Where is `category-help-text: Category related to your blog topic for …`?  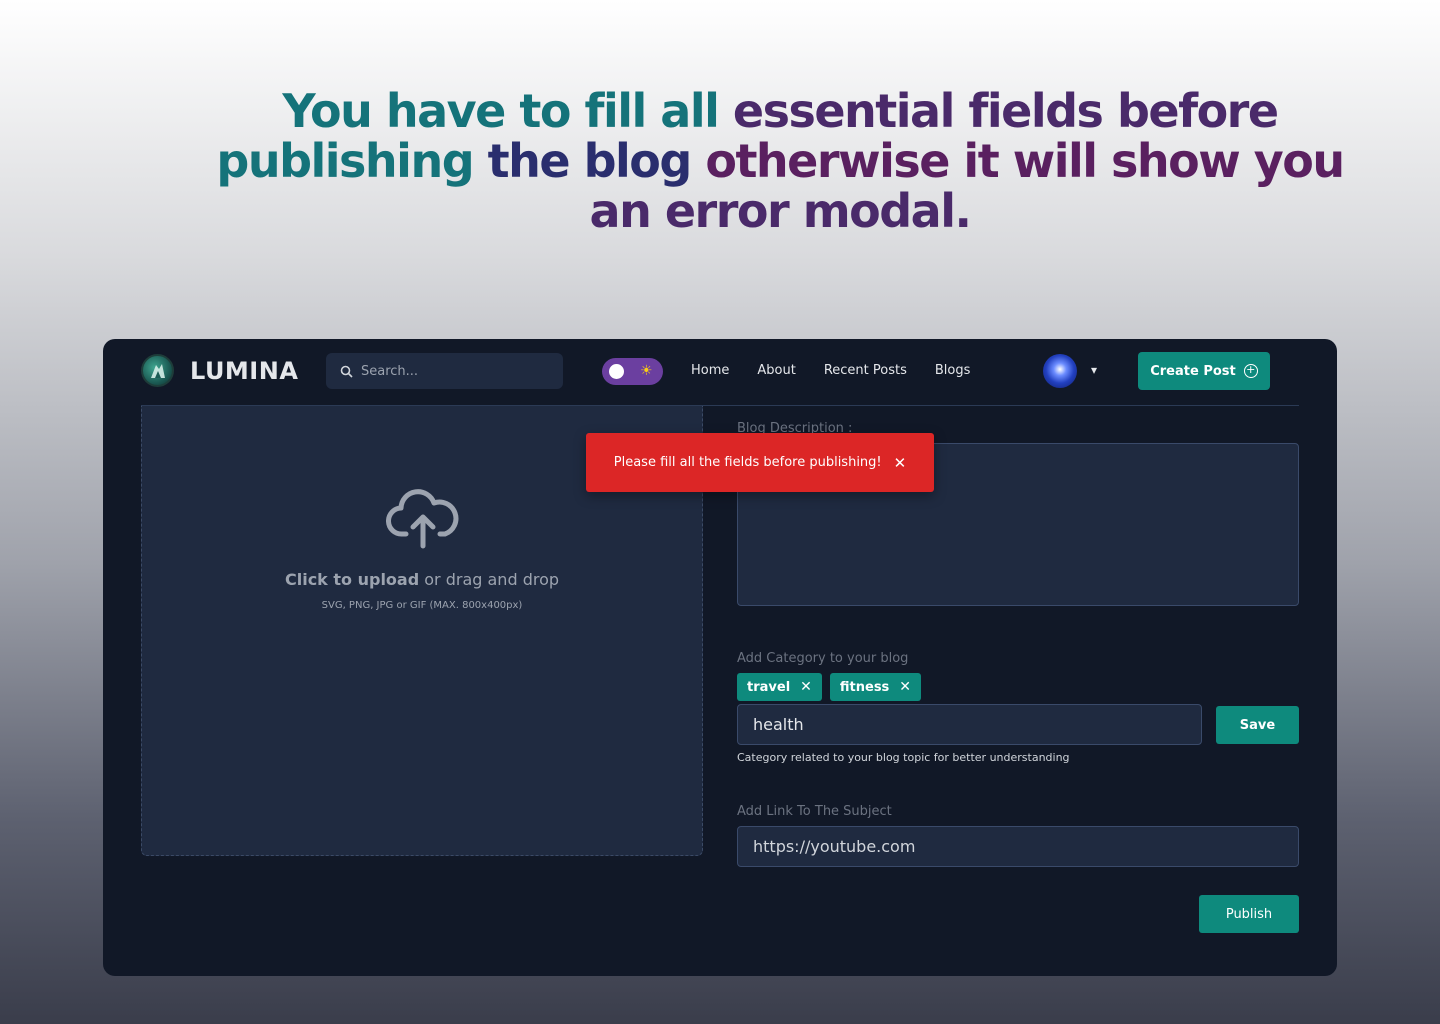
category-help-text: Category related to your blog topic for … is located at coordinates (903, 757).